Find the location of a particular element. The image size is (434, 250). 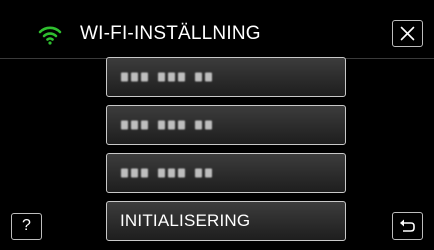

wifi-icon is located at coordinates (50, 35).